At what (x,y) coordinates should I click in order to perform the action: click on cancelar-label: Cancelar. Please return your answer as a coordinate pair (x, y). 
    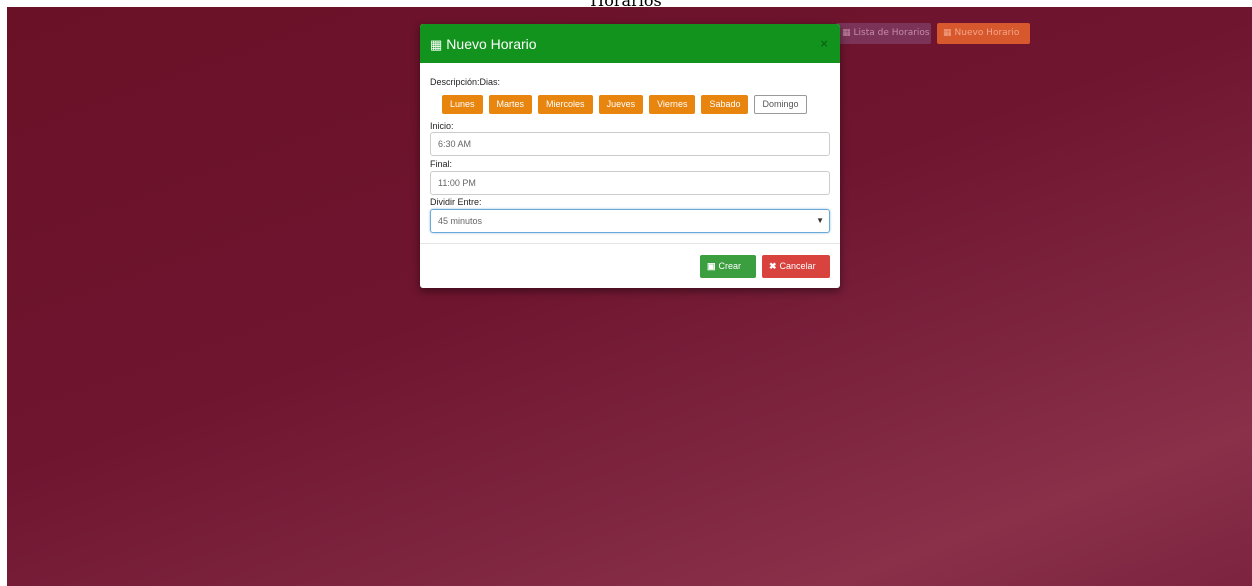
    Looking at the image, I should click on (797, 266).